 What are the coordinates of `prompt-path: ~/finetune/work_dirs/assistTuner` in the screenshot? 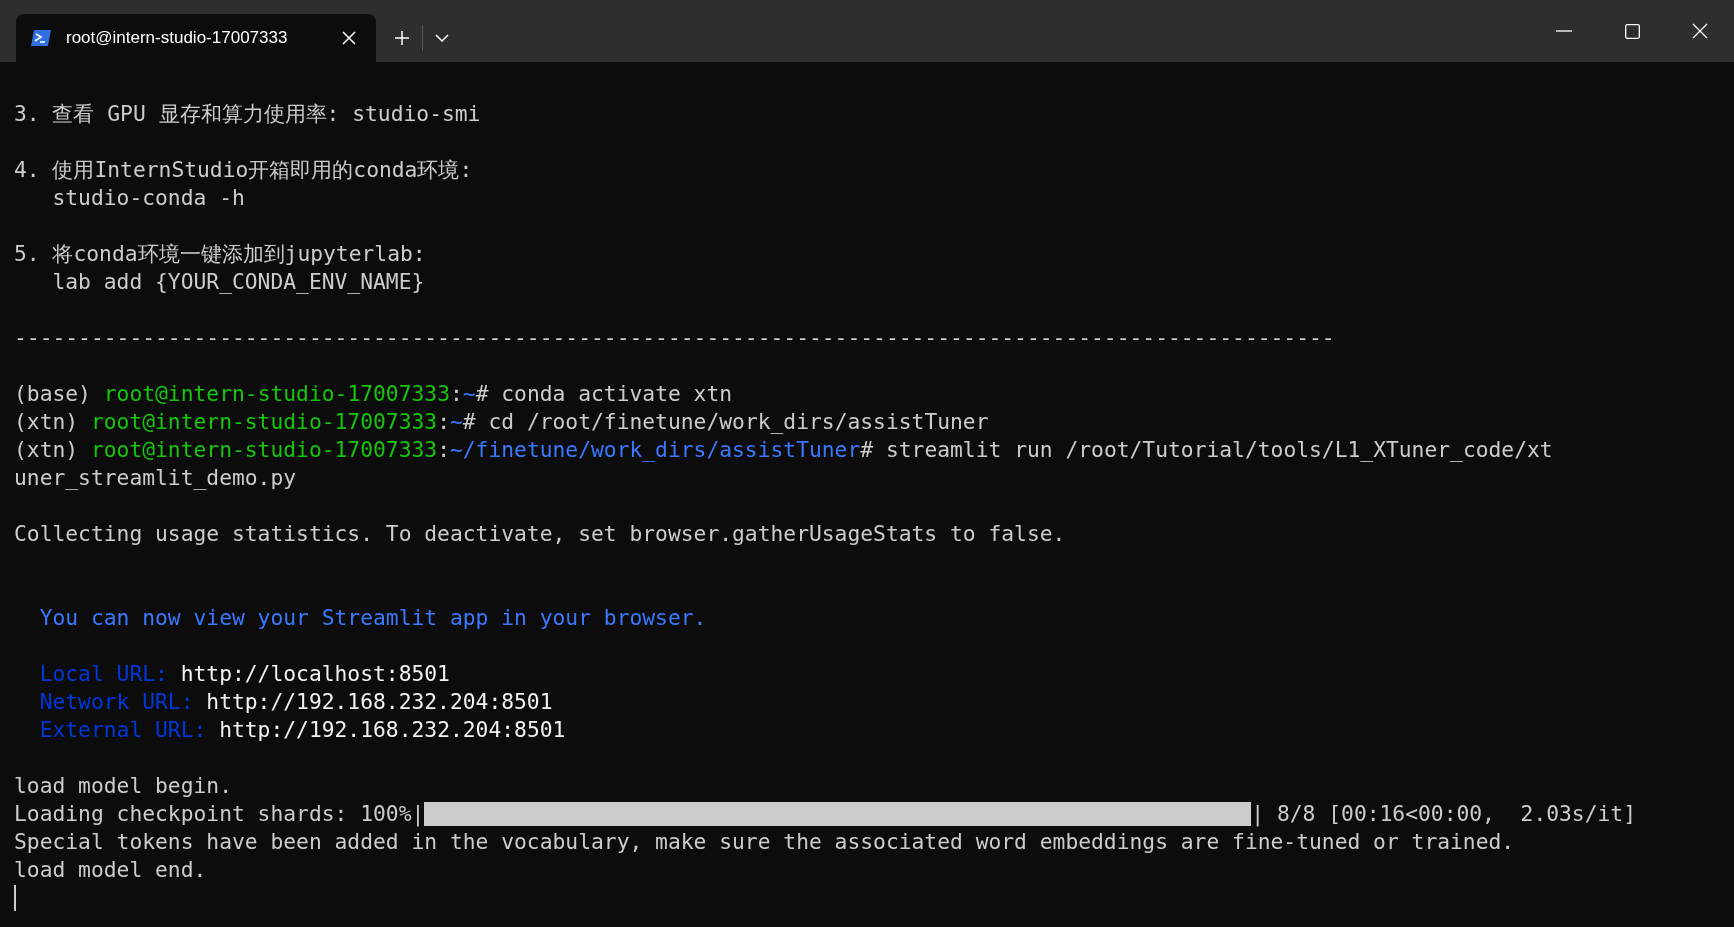 It's located at (655, 450).